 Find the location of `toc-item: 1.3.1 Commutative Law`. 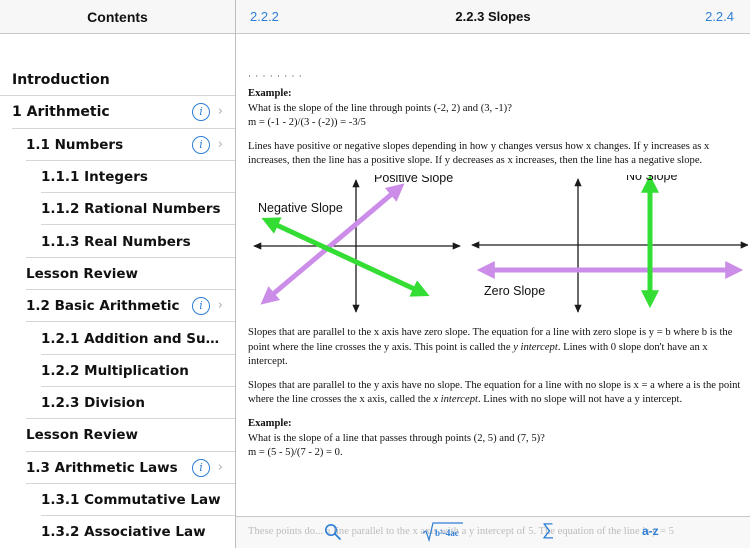

toc-item: 1.3.1 Commutative Law is located at coordinates (117, 500).